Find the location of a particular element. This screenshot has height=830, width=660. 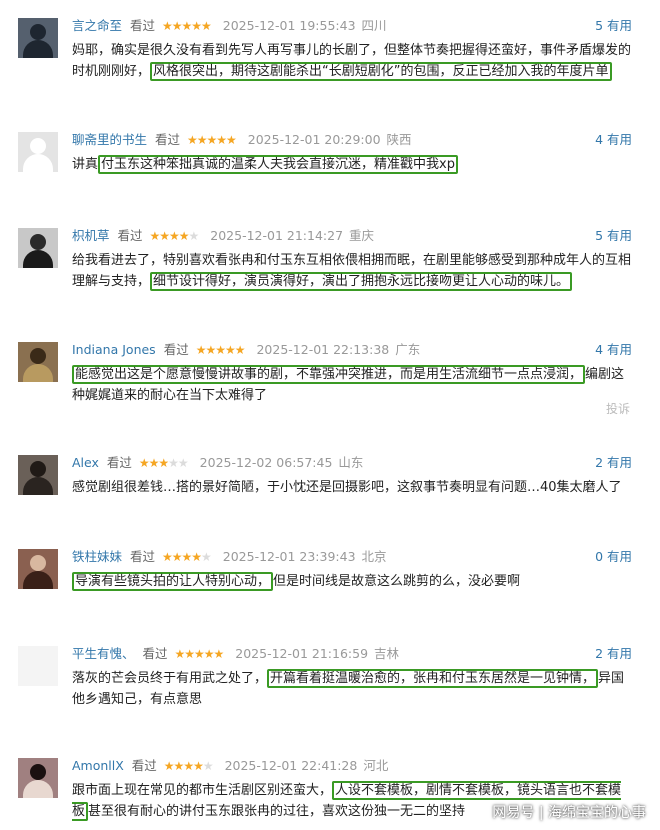

review-location: 吉林 is located at coordinates (387, 653).